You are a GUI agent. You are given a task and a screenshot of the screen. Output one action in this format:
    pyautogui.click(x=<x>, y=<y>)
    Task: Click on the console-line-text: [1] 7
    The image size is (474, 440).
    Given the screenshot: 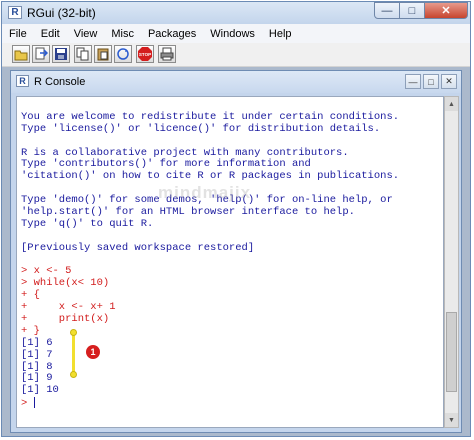 What is the action you would take?
    pyautogui.click(x=37, y=354)
    